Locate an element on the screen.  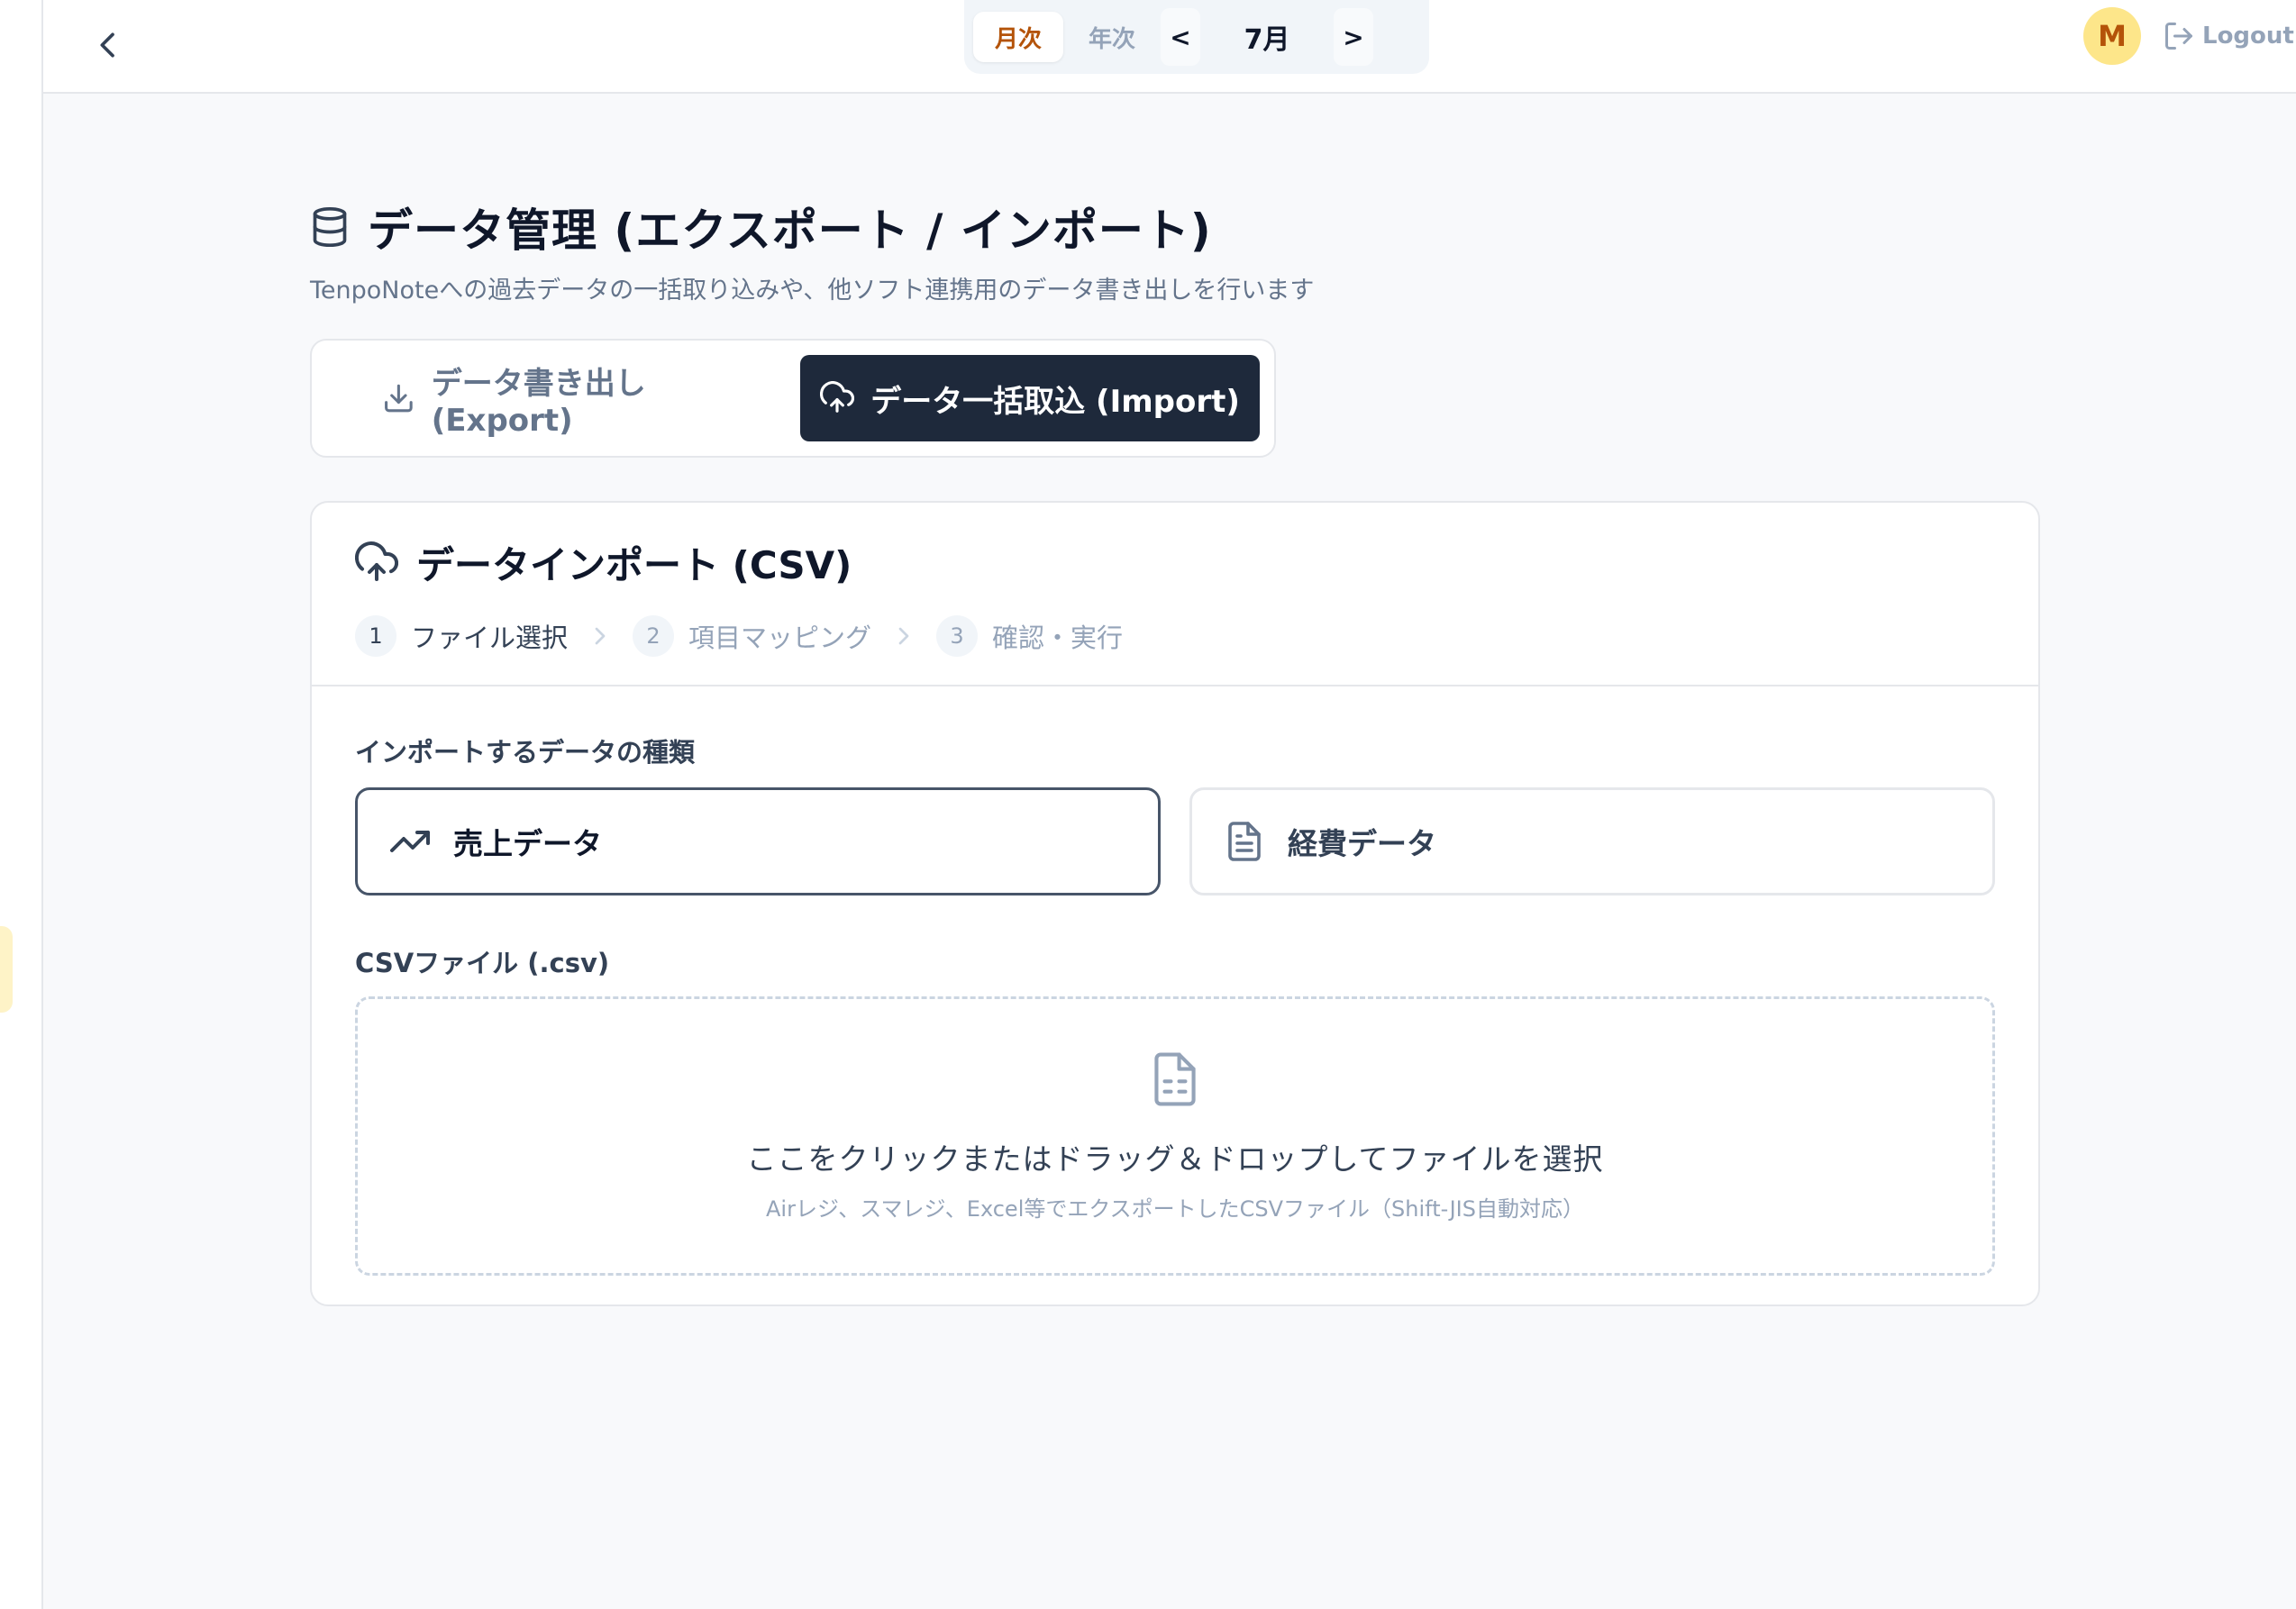
download-icon is located at coordinates (399, 398).